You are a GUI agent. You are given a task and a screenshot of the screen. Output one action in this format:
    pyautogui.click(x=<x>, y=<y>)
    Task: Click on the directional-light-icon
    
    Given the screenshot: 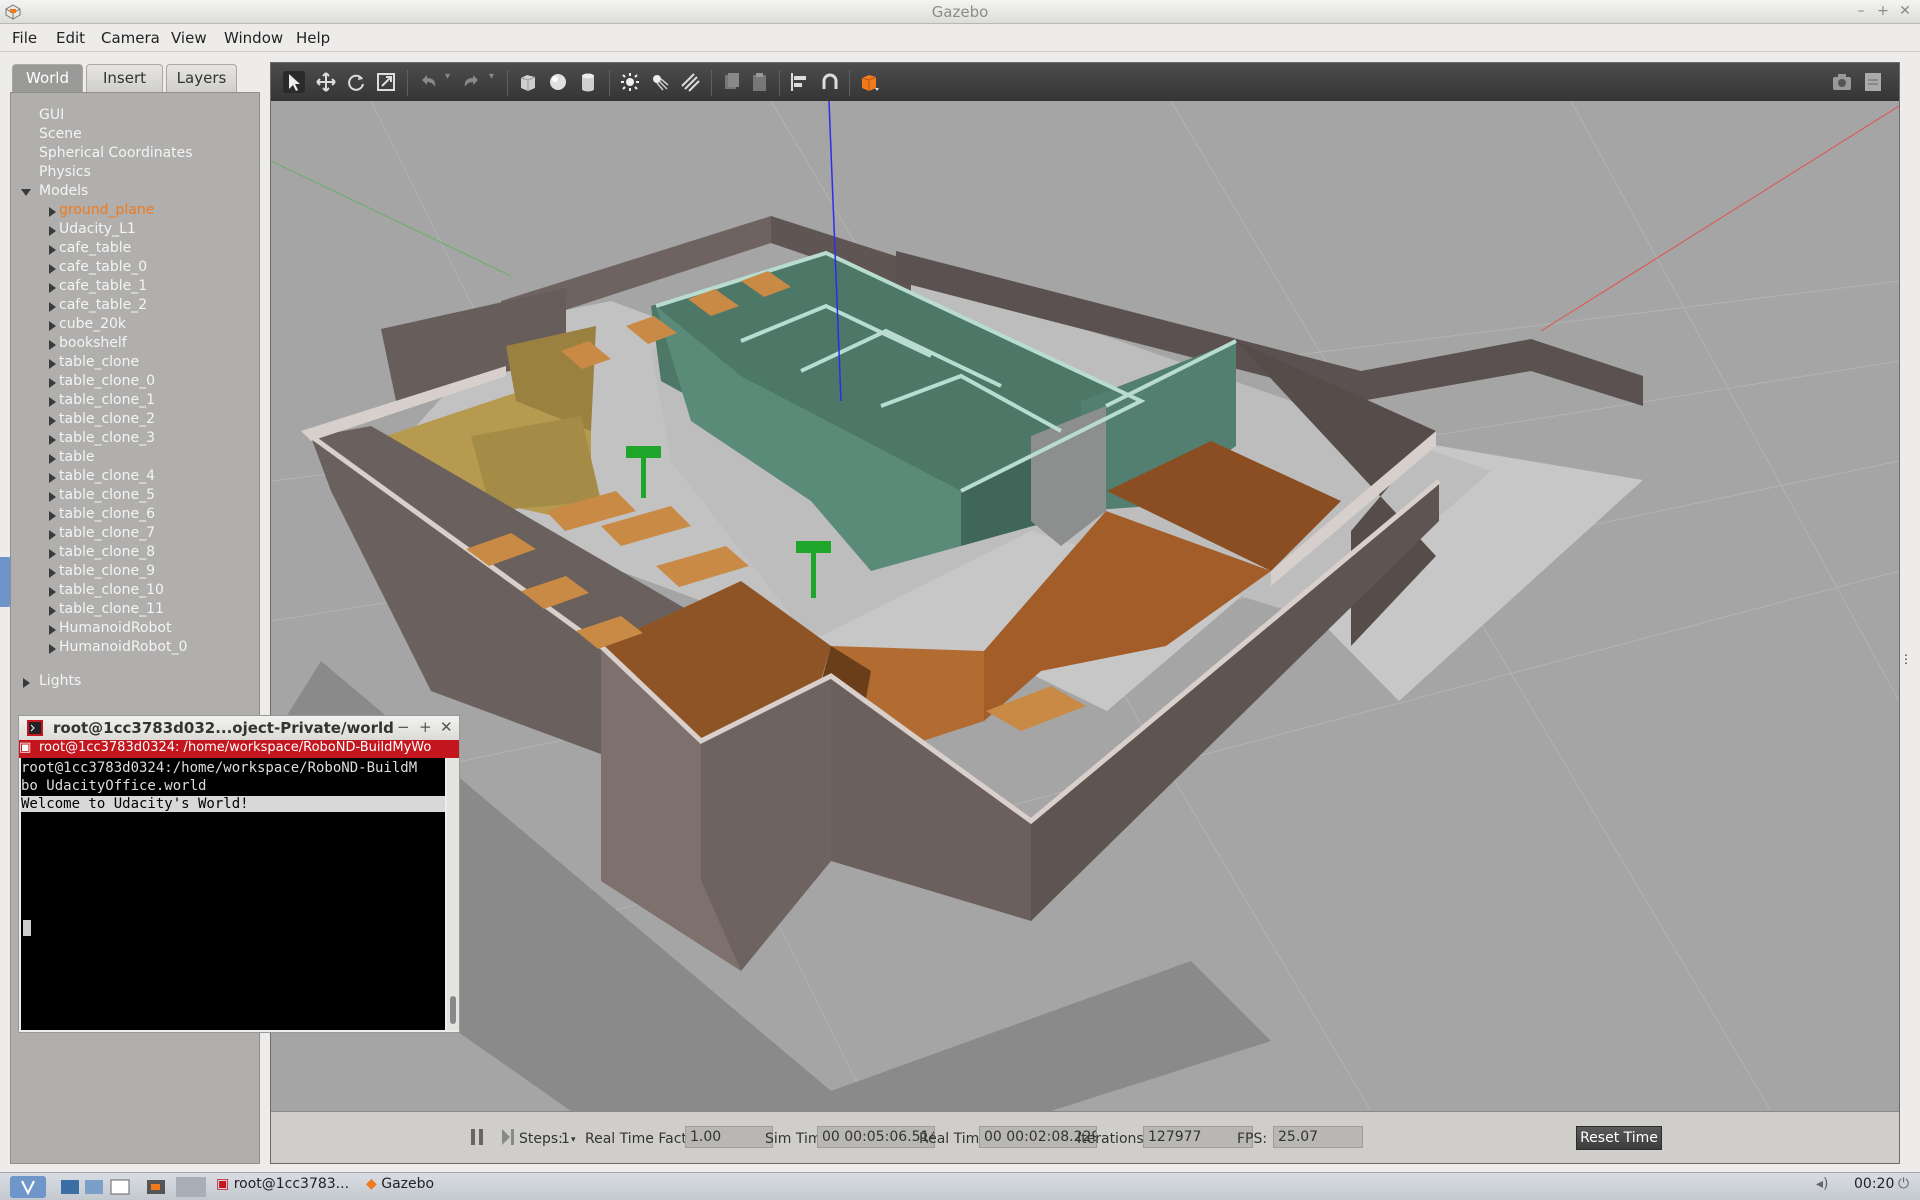 What is the action you would take?
    pyautogui.click(x=690, y=82)
    